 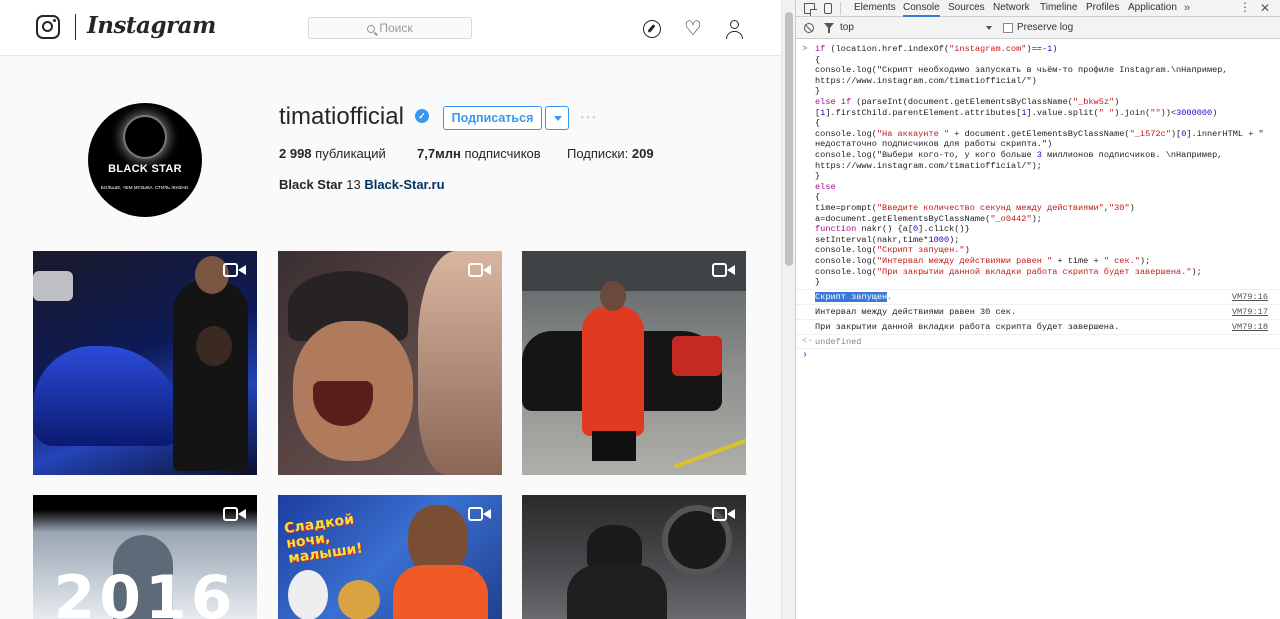 What do you see at coordinates (1187, 8) in the screenshot?
I see `more-tabs-button: »` at bounding box center [1187, 8].